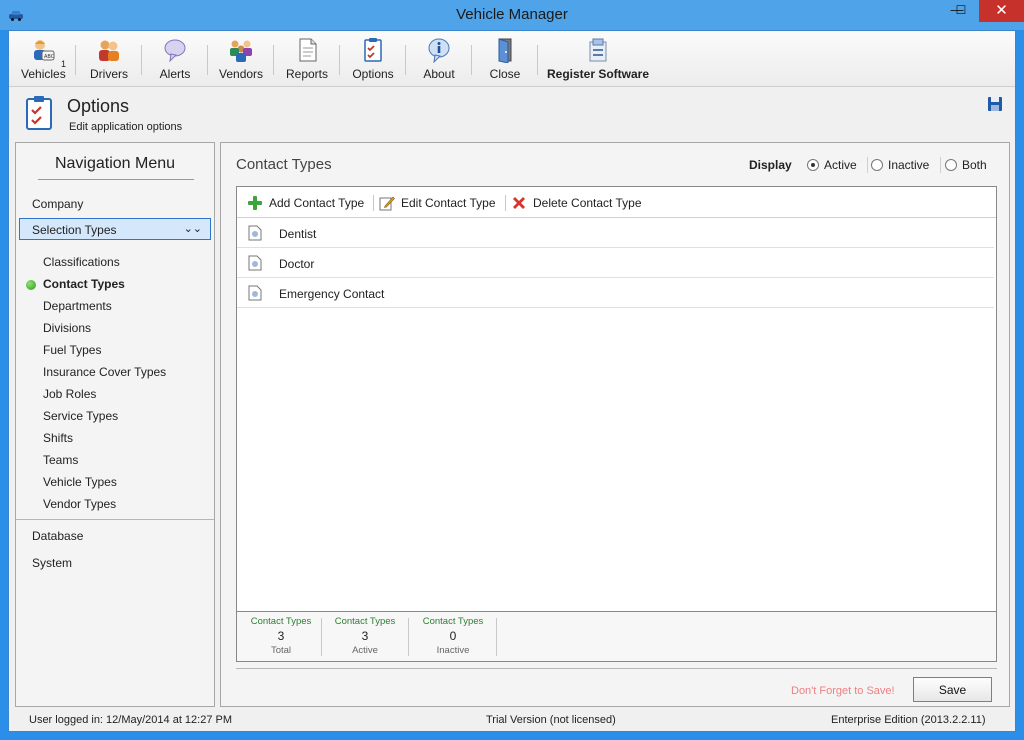 The image size is (1024, 740). Describe the element at coordinates (598, 61) in the screenshot. I see `register-software-button: Register Software` at that location.